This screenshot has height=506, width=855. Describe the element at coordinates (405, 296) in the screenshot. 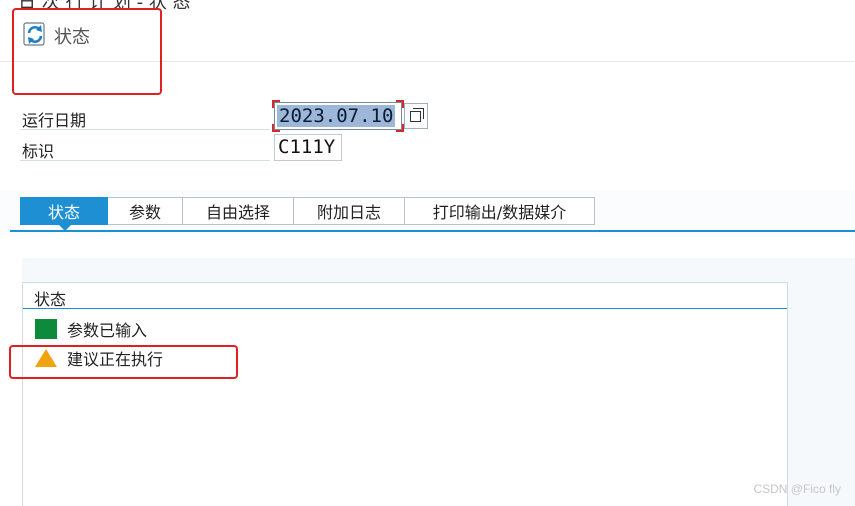

I see `status-panel-header: 状态` at that location.